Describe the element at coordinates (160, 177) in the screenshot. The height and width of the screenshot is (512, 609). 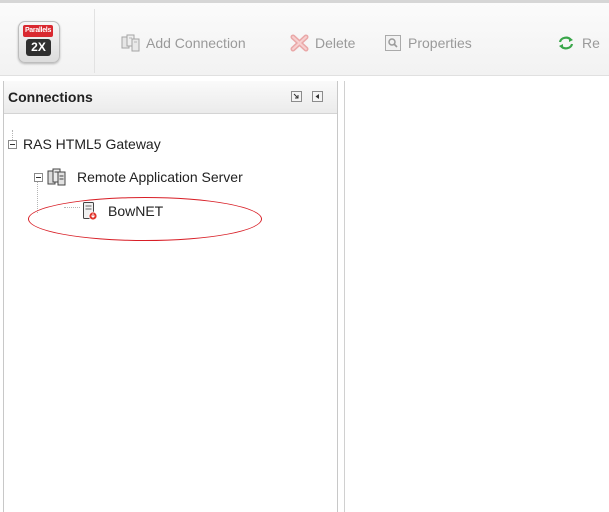
I see `tree-node-label: Remote Application Server` at that location.